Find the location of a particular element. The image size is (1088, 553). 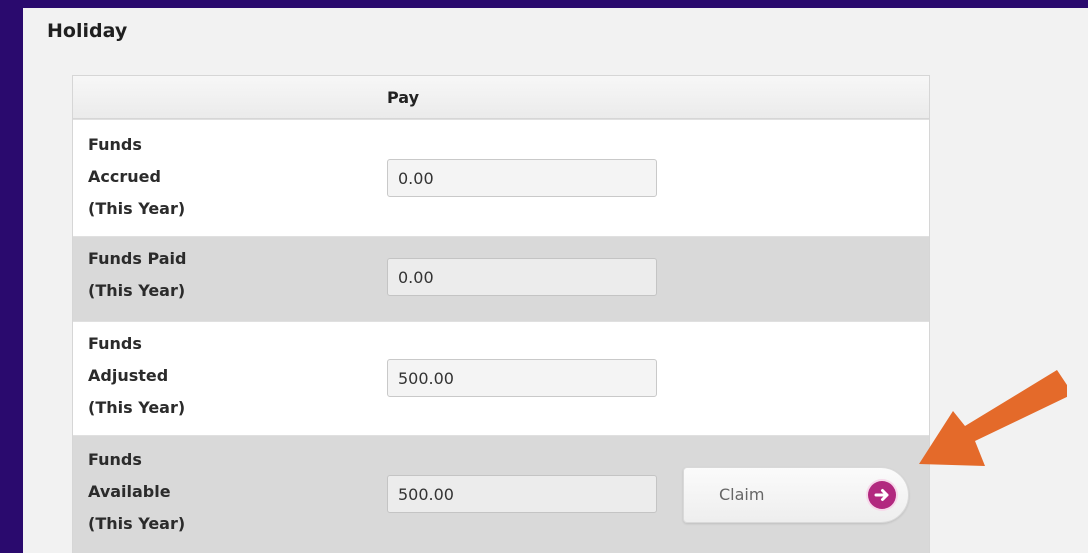

row-label: Funds Paid (This Year) is located at coordinates (163, 275).